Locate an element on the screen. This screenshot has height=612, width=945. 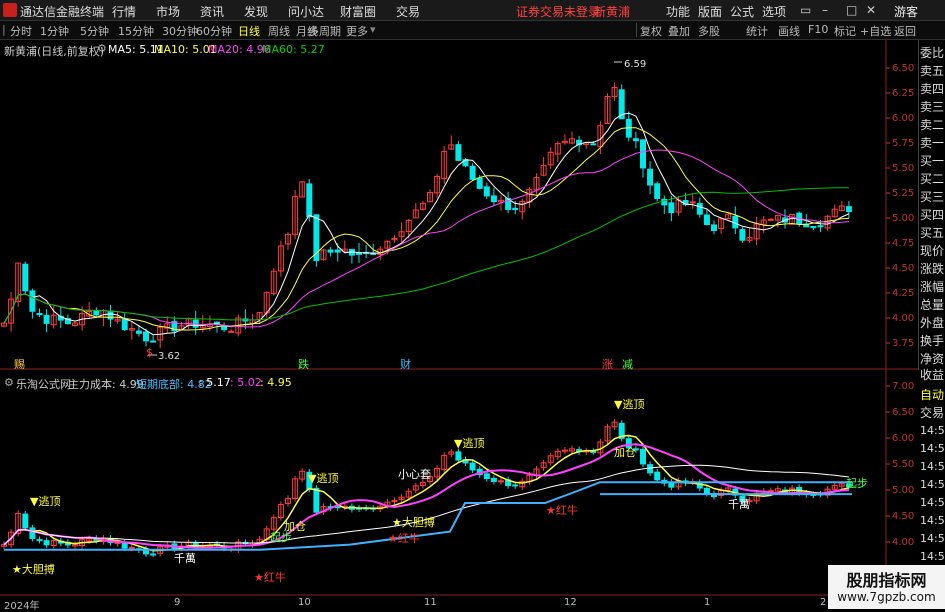
watermark-url: www.7gpzb.com is located at coordinates (886, 597).